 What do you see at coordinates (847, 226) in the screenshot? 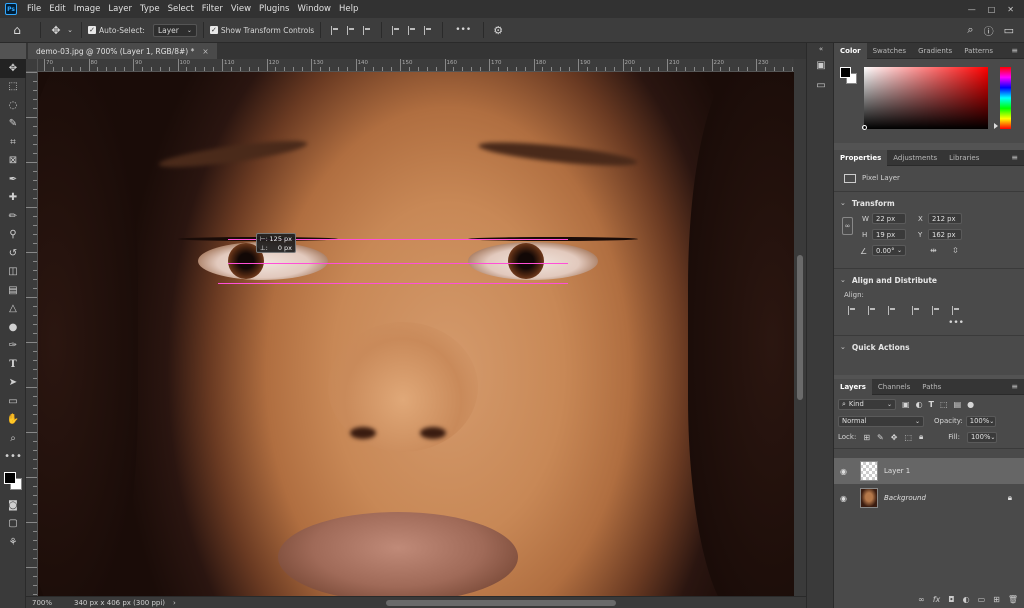
I see `link-icon: ∞` at bounding box center [847, 226].